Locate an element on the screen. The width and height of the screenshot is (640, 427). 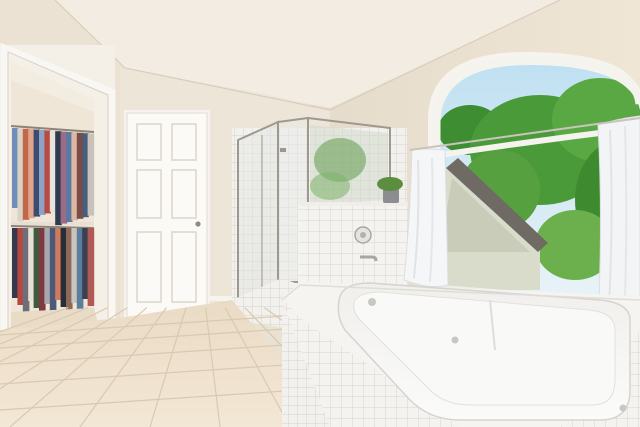
closet-doorway is located at coordinates (58, 191).